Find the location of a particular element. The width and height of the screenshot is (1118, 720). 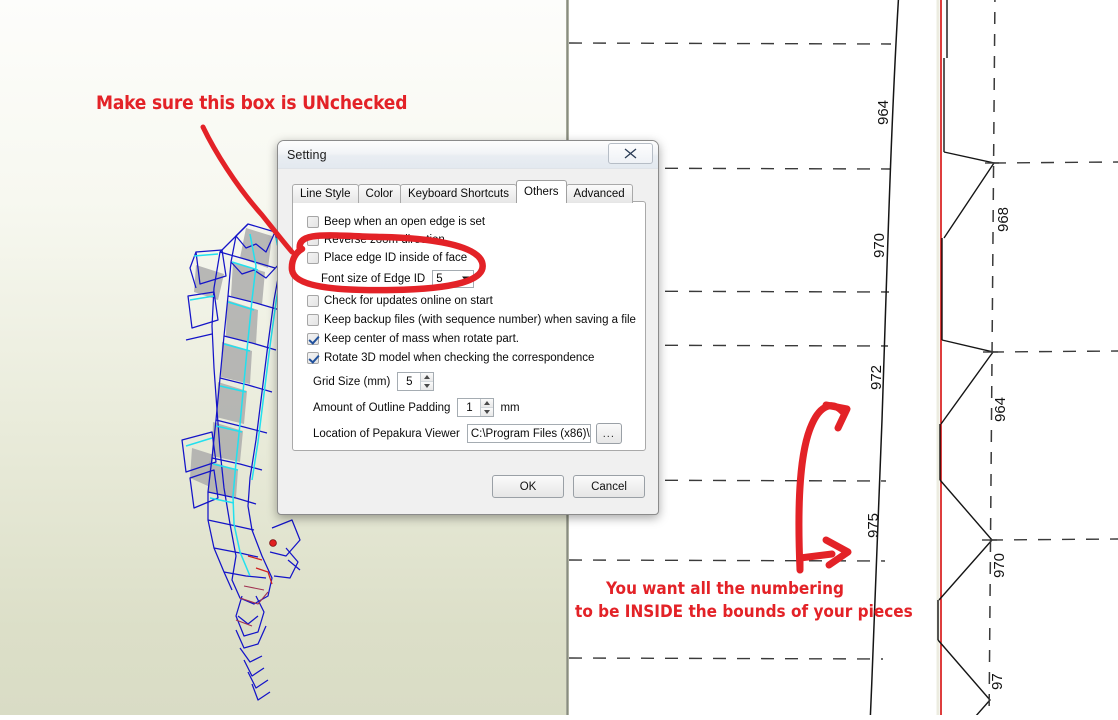

checkbox-check-for-updates-online-on-start: Check for updates online on start is located at coordinates (400, 301).